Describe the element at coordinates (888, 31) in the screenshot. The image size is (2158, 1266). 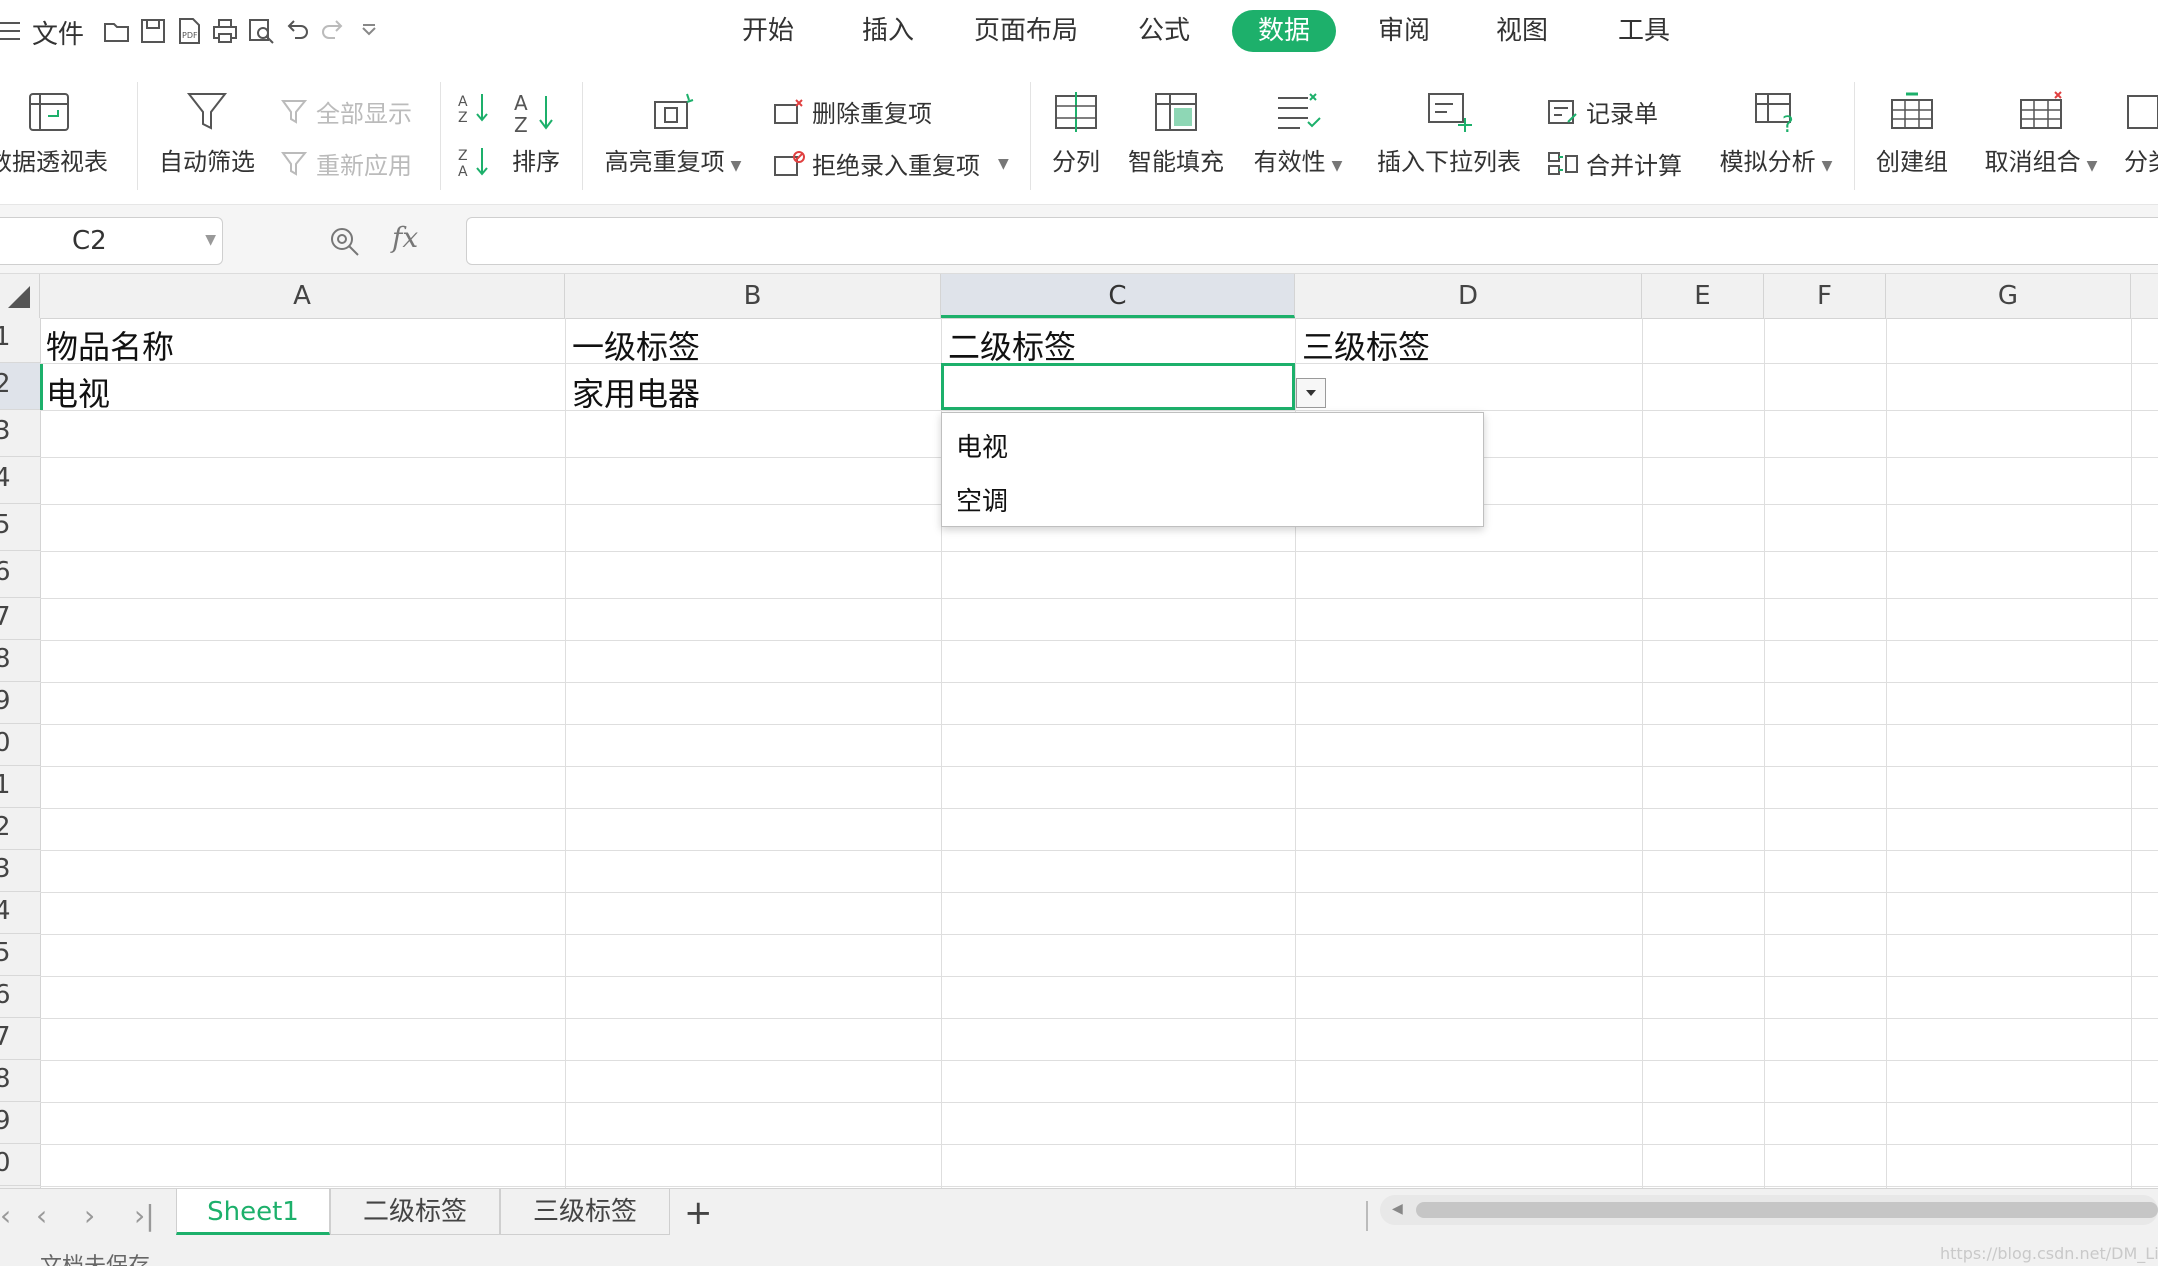
I see `tab-insert: 插入` at that location.